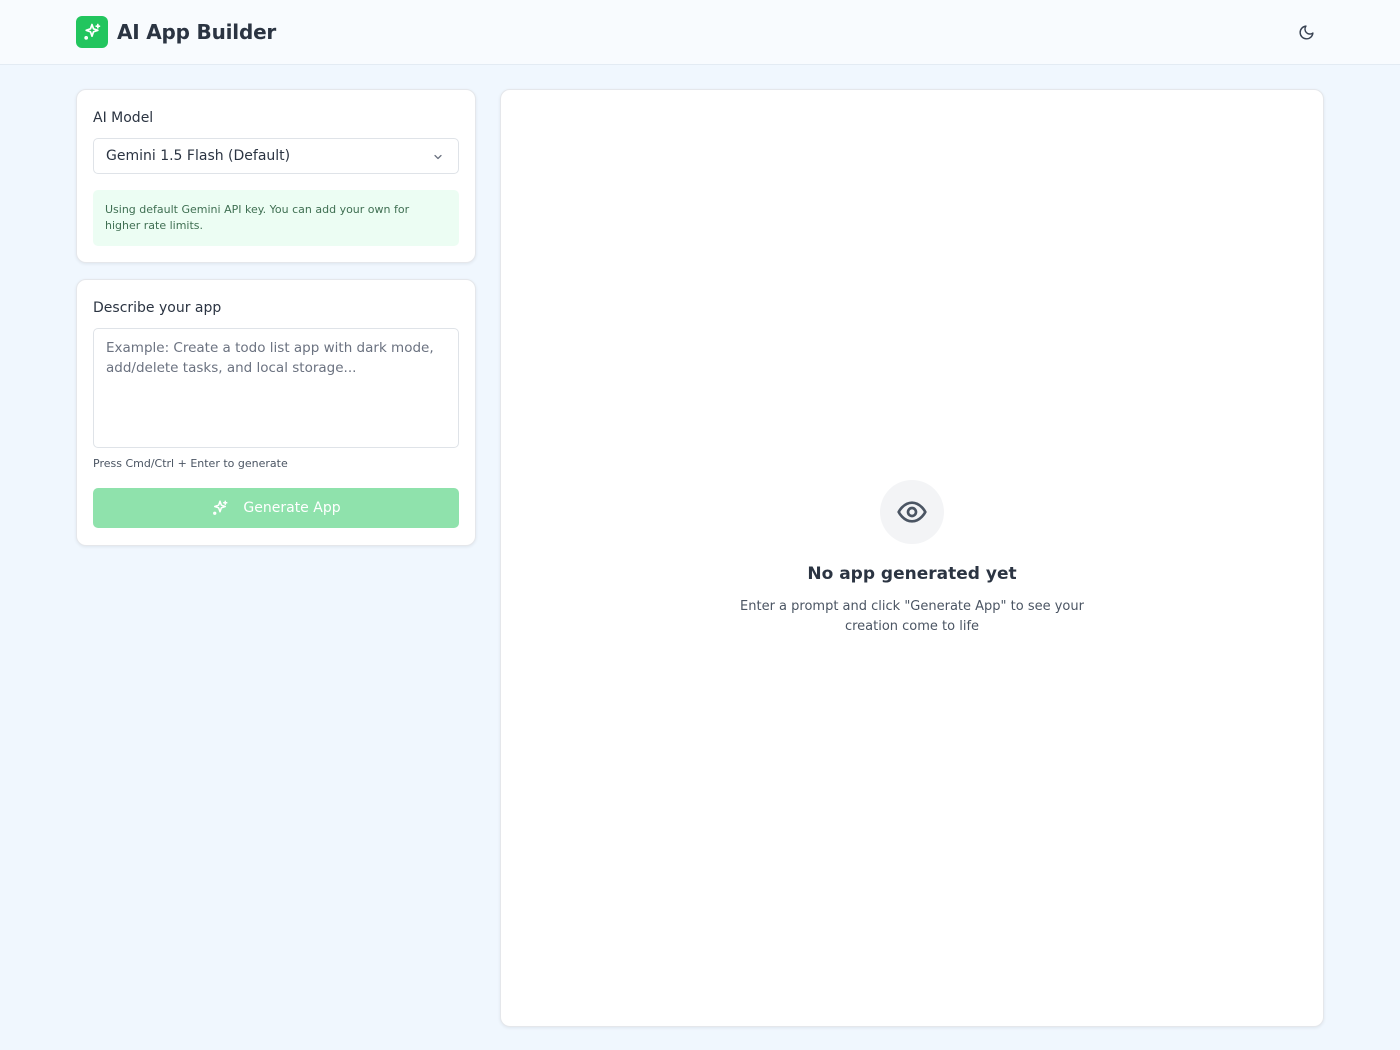 This screenshot has width=1400, height=1050. I want to click on model-select-value: Gemini 1.5 Flash (Default), so click(198, 156).